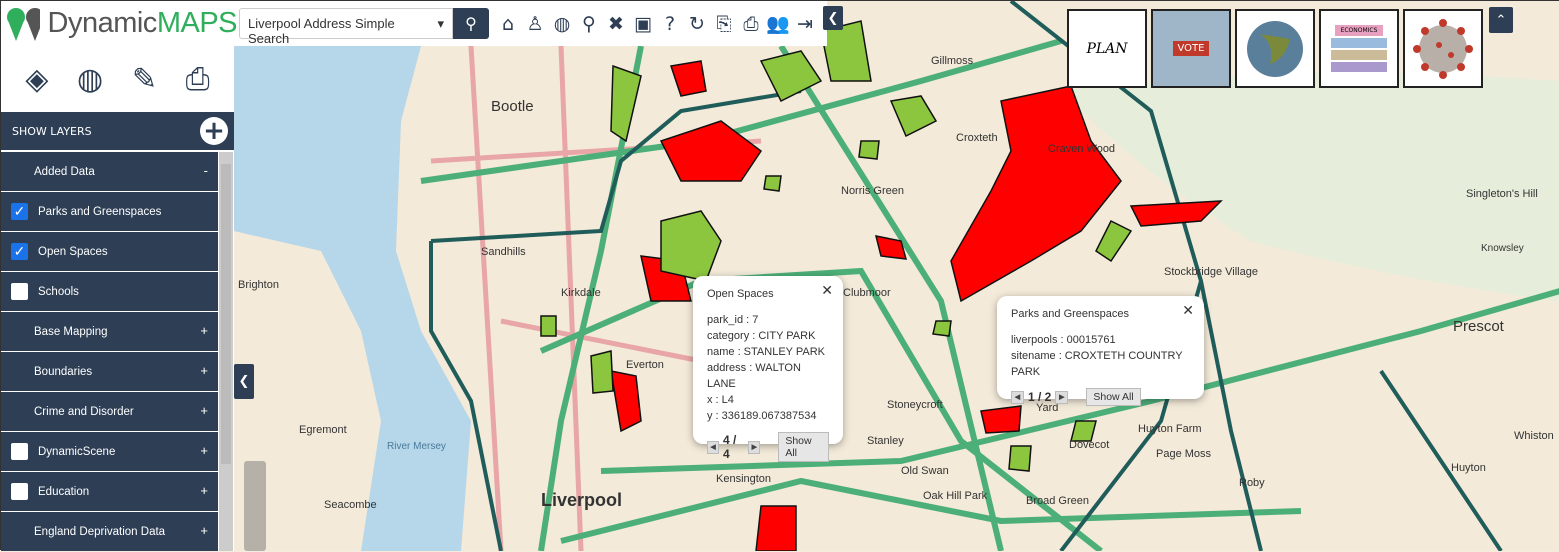 The image size is (1559, 552). Describe the element at coordinates (1081, 149) in the screenshot. I see `map-label: Craven Wood` at that location.